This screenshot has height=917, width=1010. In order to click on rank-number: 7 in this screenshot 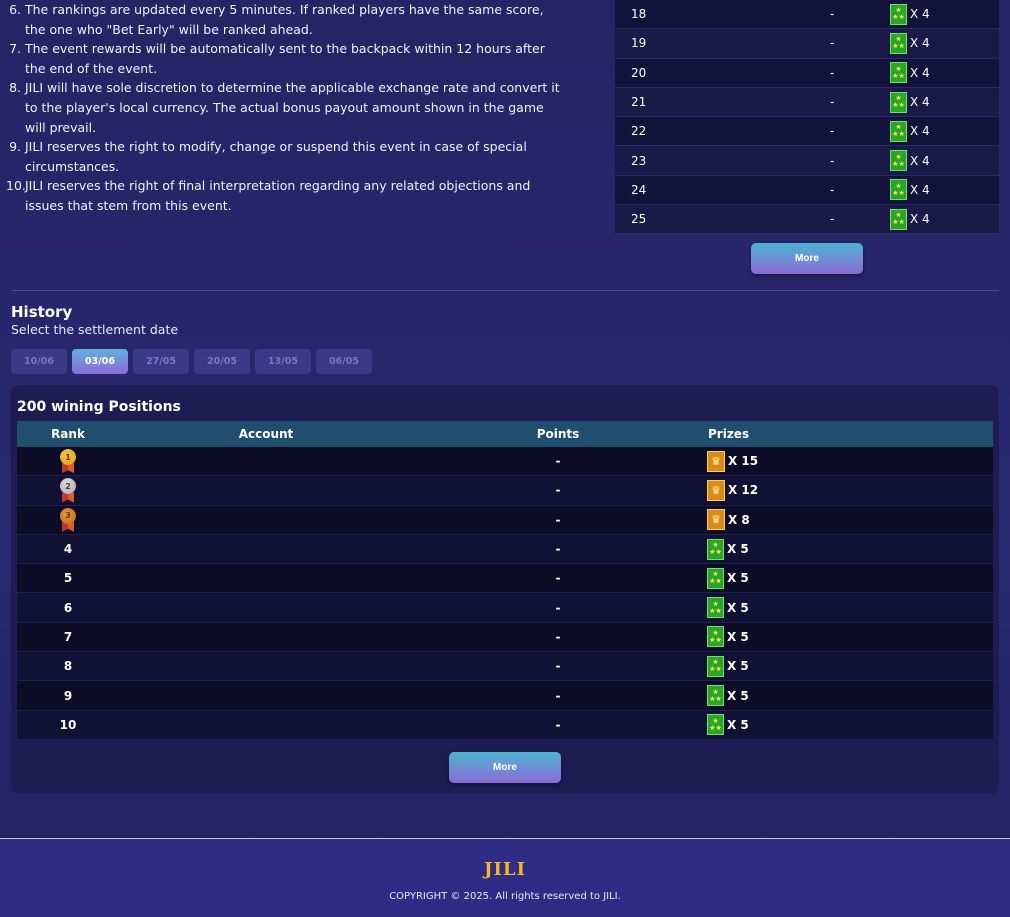, I will do `click(68, 636)`.